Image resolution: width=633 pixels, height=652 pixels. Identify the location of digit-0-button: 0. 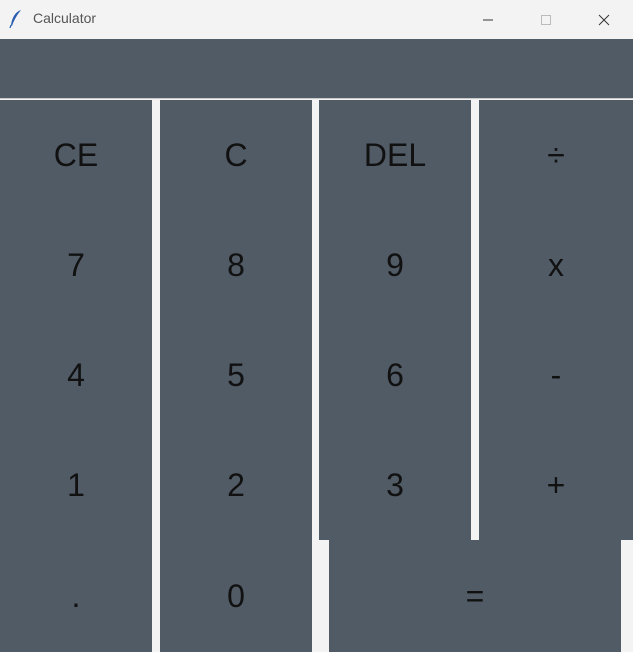
(236, 596).